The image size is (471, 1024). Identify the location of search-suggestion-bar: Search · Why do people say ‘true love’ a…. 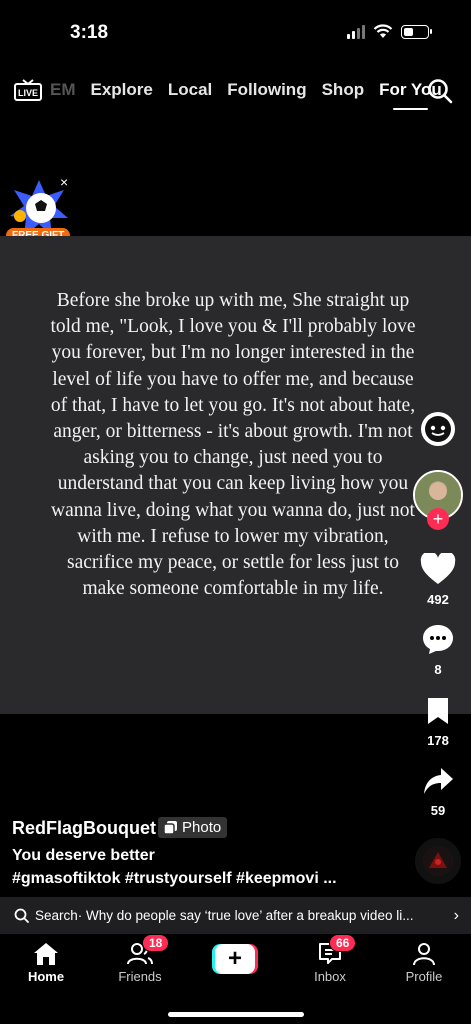
(235, 915).